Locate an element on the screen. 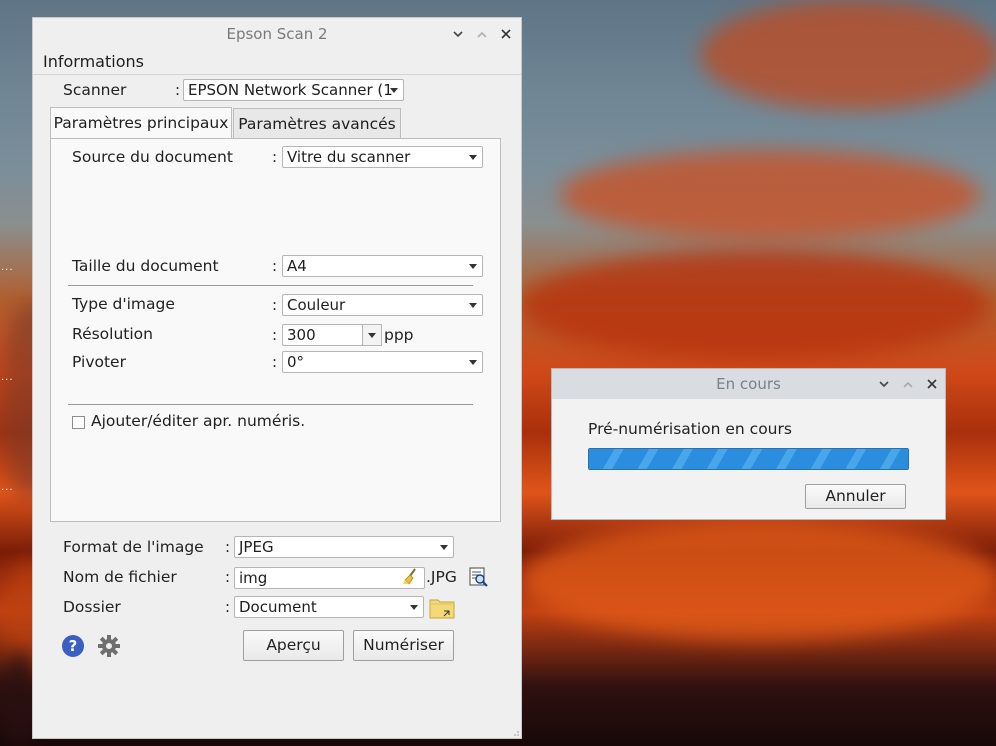  filename-value: img is located at coordinates (253, 578).